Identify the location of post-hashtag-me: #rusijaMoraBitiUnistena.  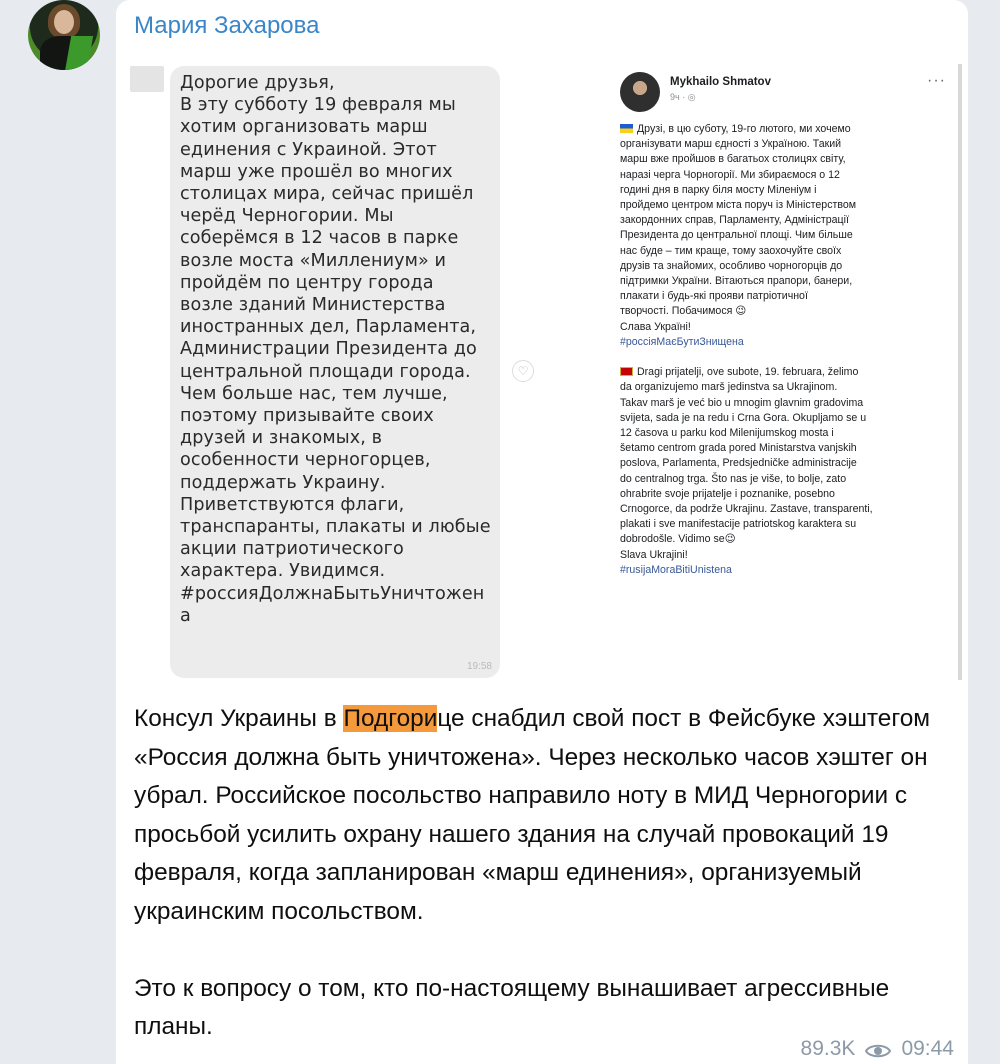
(676, 569).